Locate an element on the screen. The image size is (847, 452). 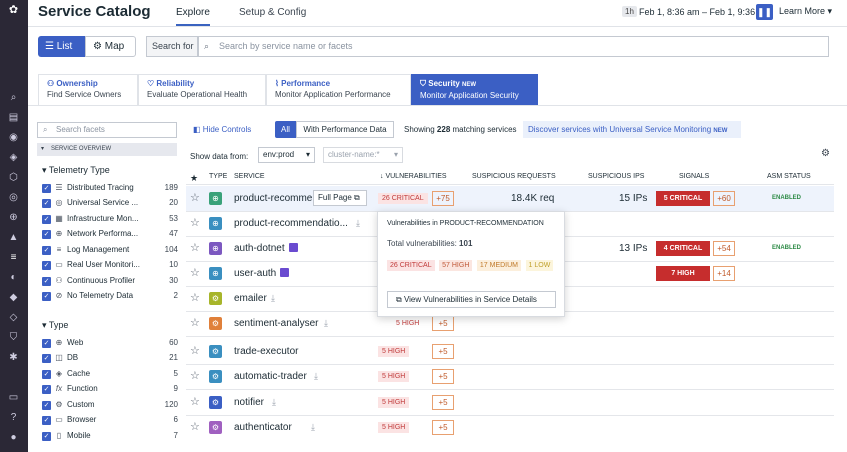
critical-pill: 26 CRITICAL is located at coordinates (411, 265).